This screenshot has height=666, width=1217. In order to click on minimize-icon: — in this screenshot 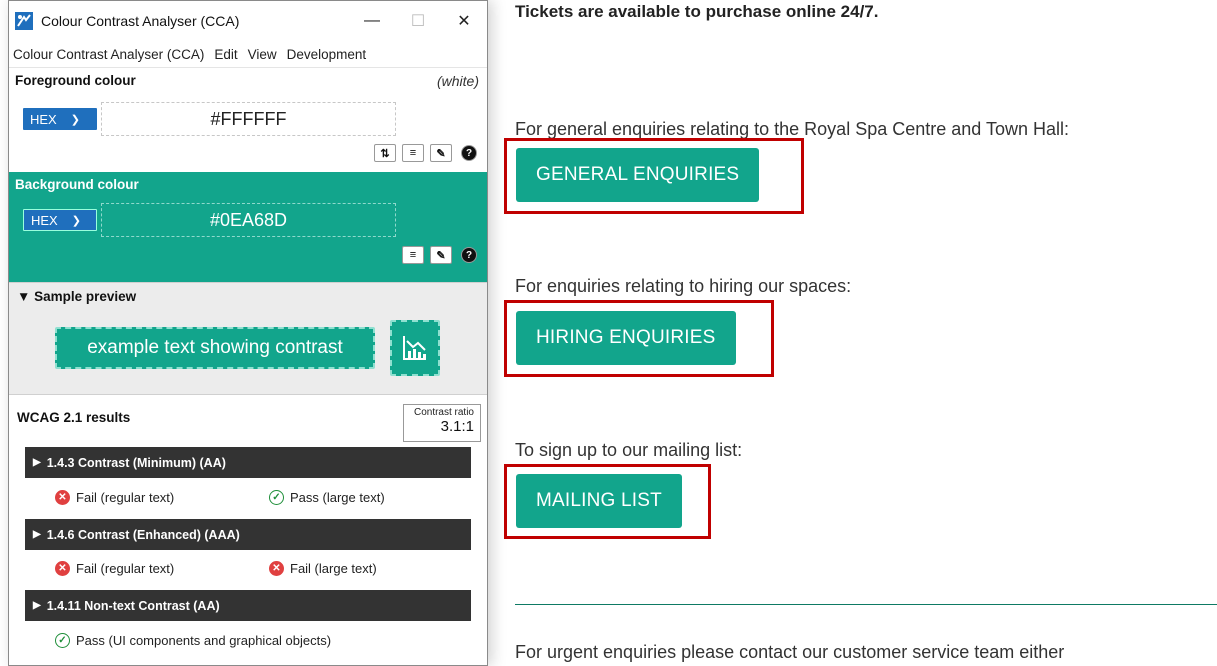, I will do `click(372, 21)`.